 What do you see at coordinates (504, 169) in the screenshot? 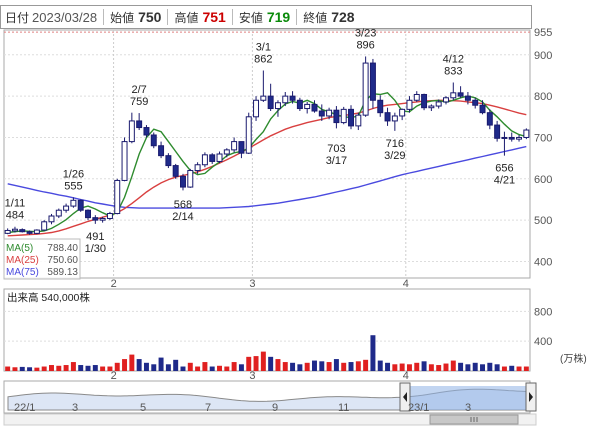
I see `annotation-price: 656` at bounding box center [504, 169].